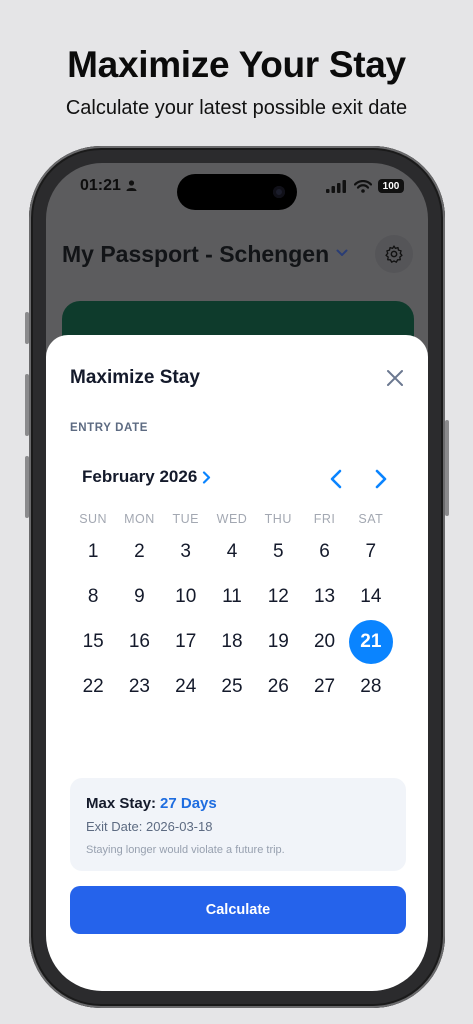 This screenshot has height=1024, width=473. Describe the element at coordinates (100, 185) in the screenshot. I see `status-time: 01:21` at that location.